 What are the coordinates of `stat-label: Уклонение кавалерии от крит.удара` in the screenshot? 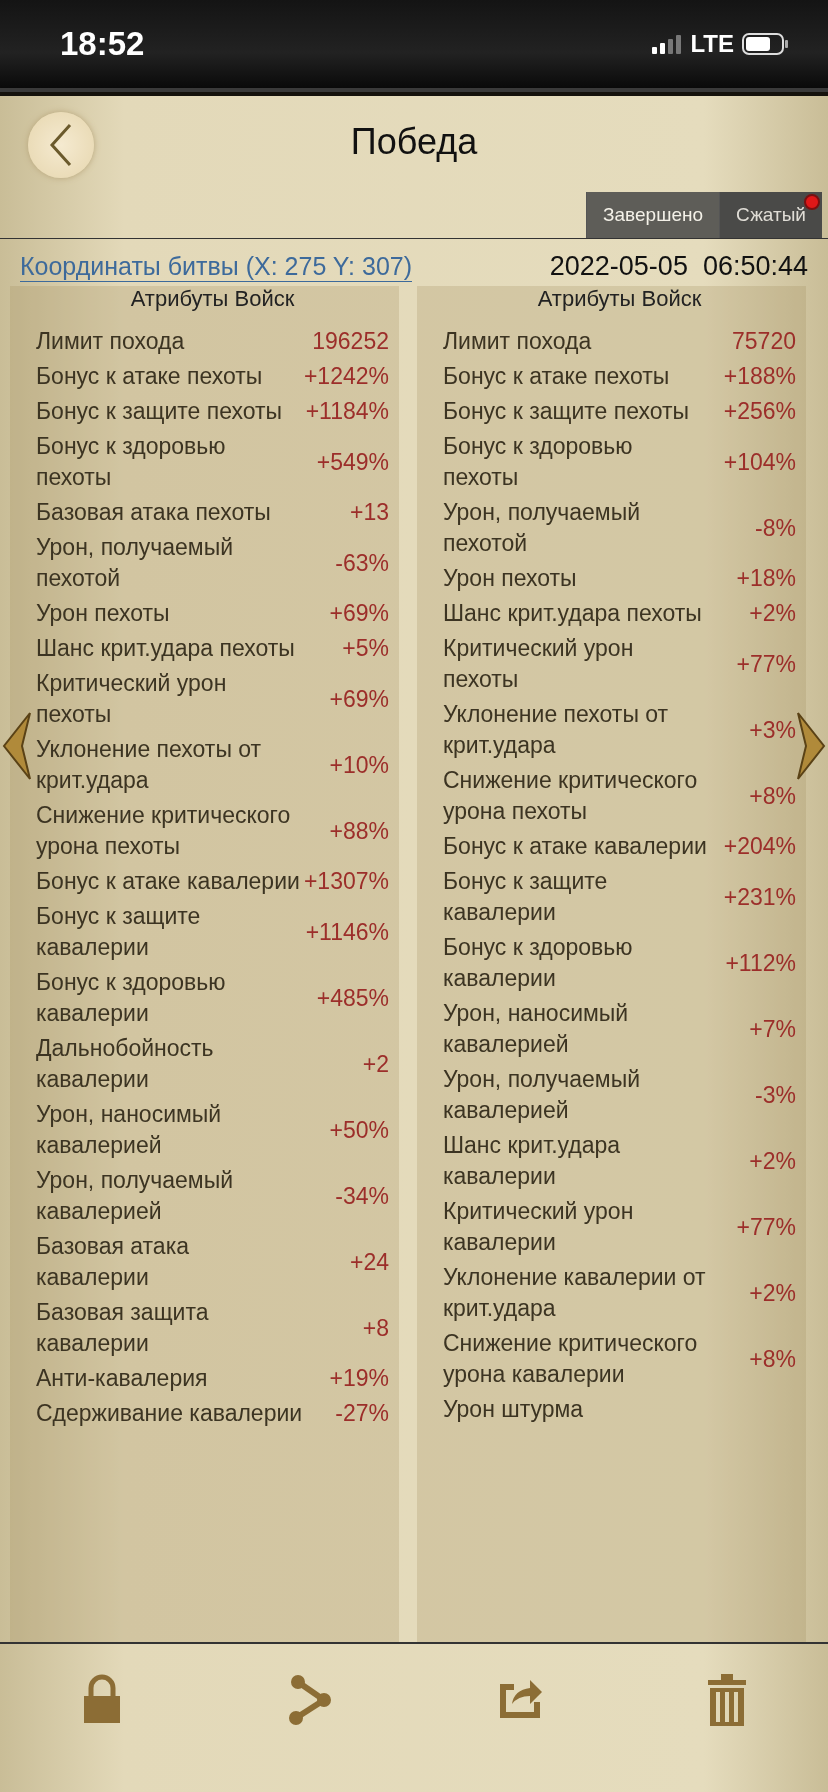 It's located at (575, 1293).